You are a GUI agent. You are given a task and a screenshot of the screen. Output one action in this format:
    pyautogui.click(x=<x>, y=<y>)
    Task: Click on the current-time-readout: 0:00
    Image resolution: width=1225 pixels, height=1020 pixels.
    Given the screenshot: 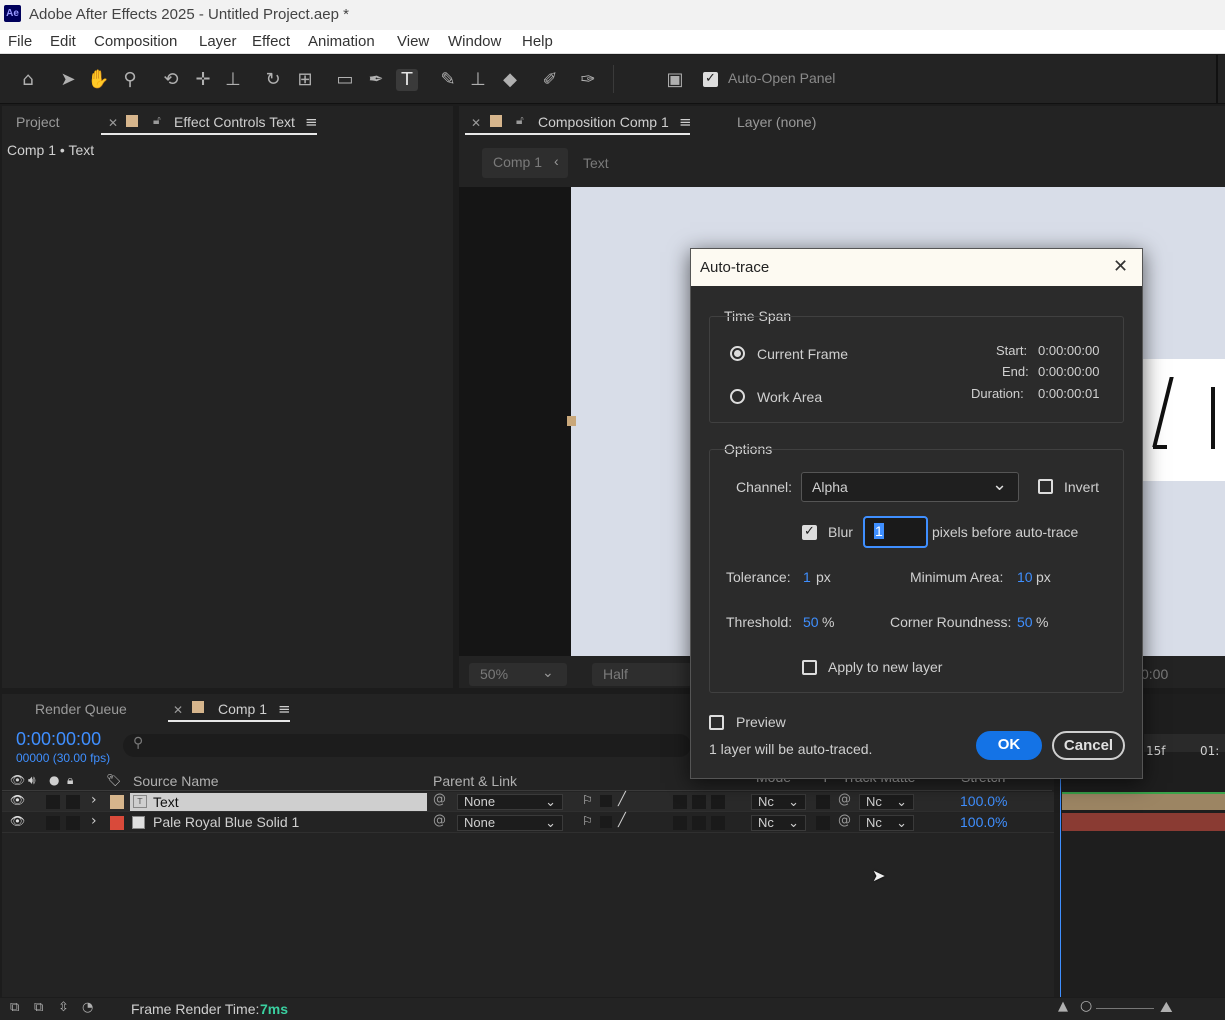 What is the action you would take?
    pyautogui.click(x=1154, y=674)
    